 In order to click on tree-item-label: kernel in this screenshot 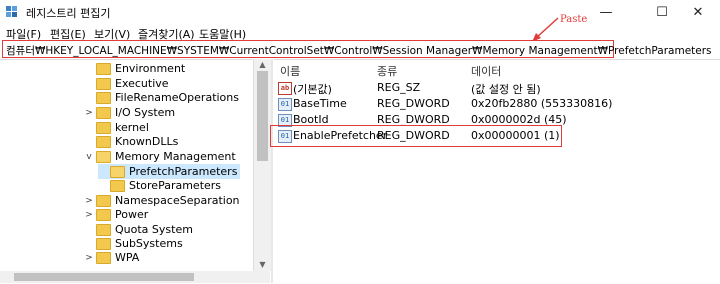, I will do `click(132, 127)`.